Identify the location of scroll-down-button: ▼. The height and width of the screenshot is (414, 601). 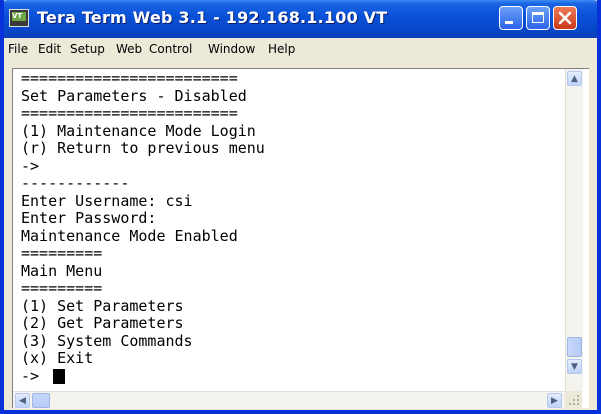
(574, 366).